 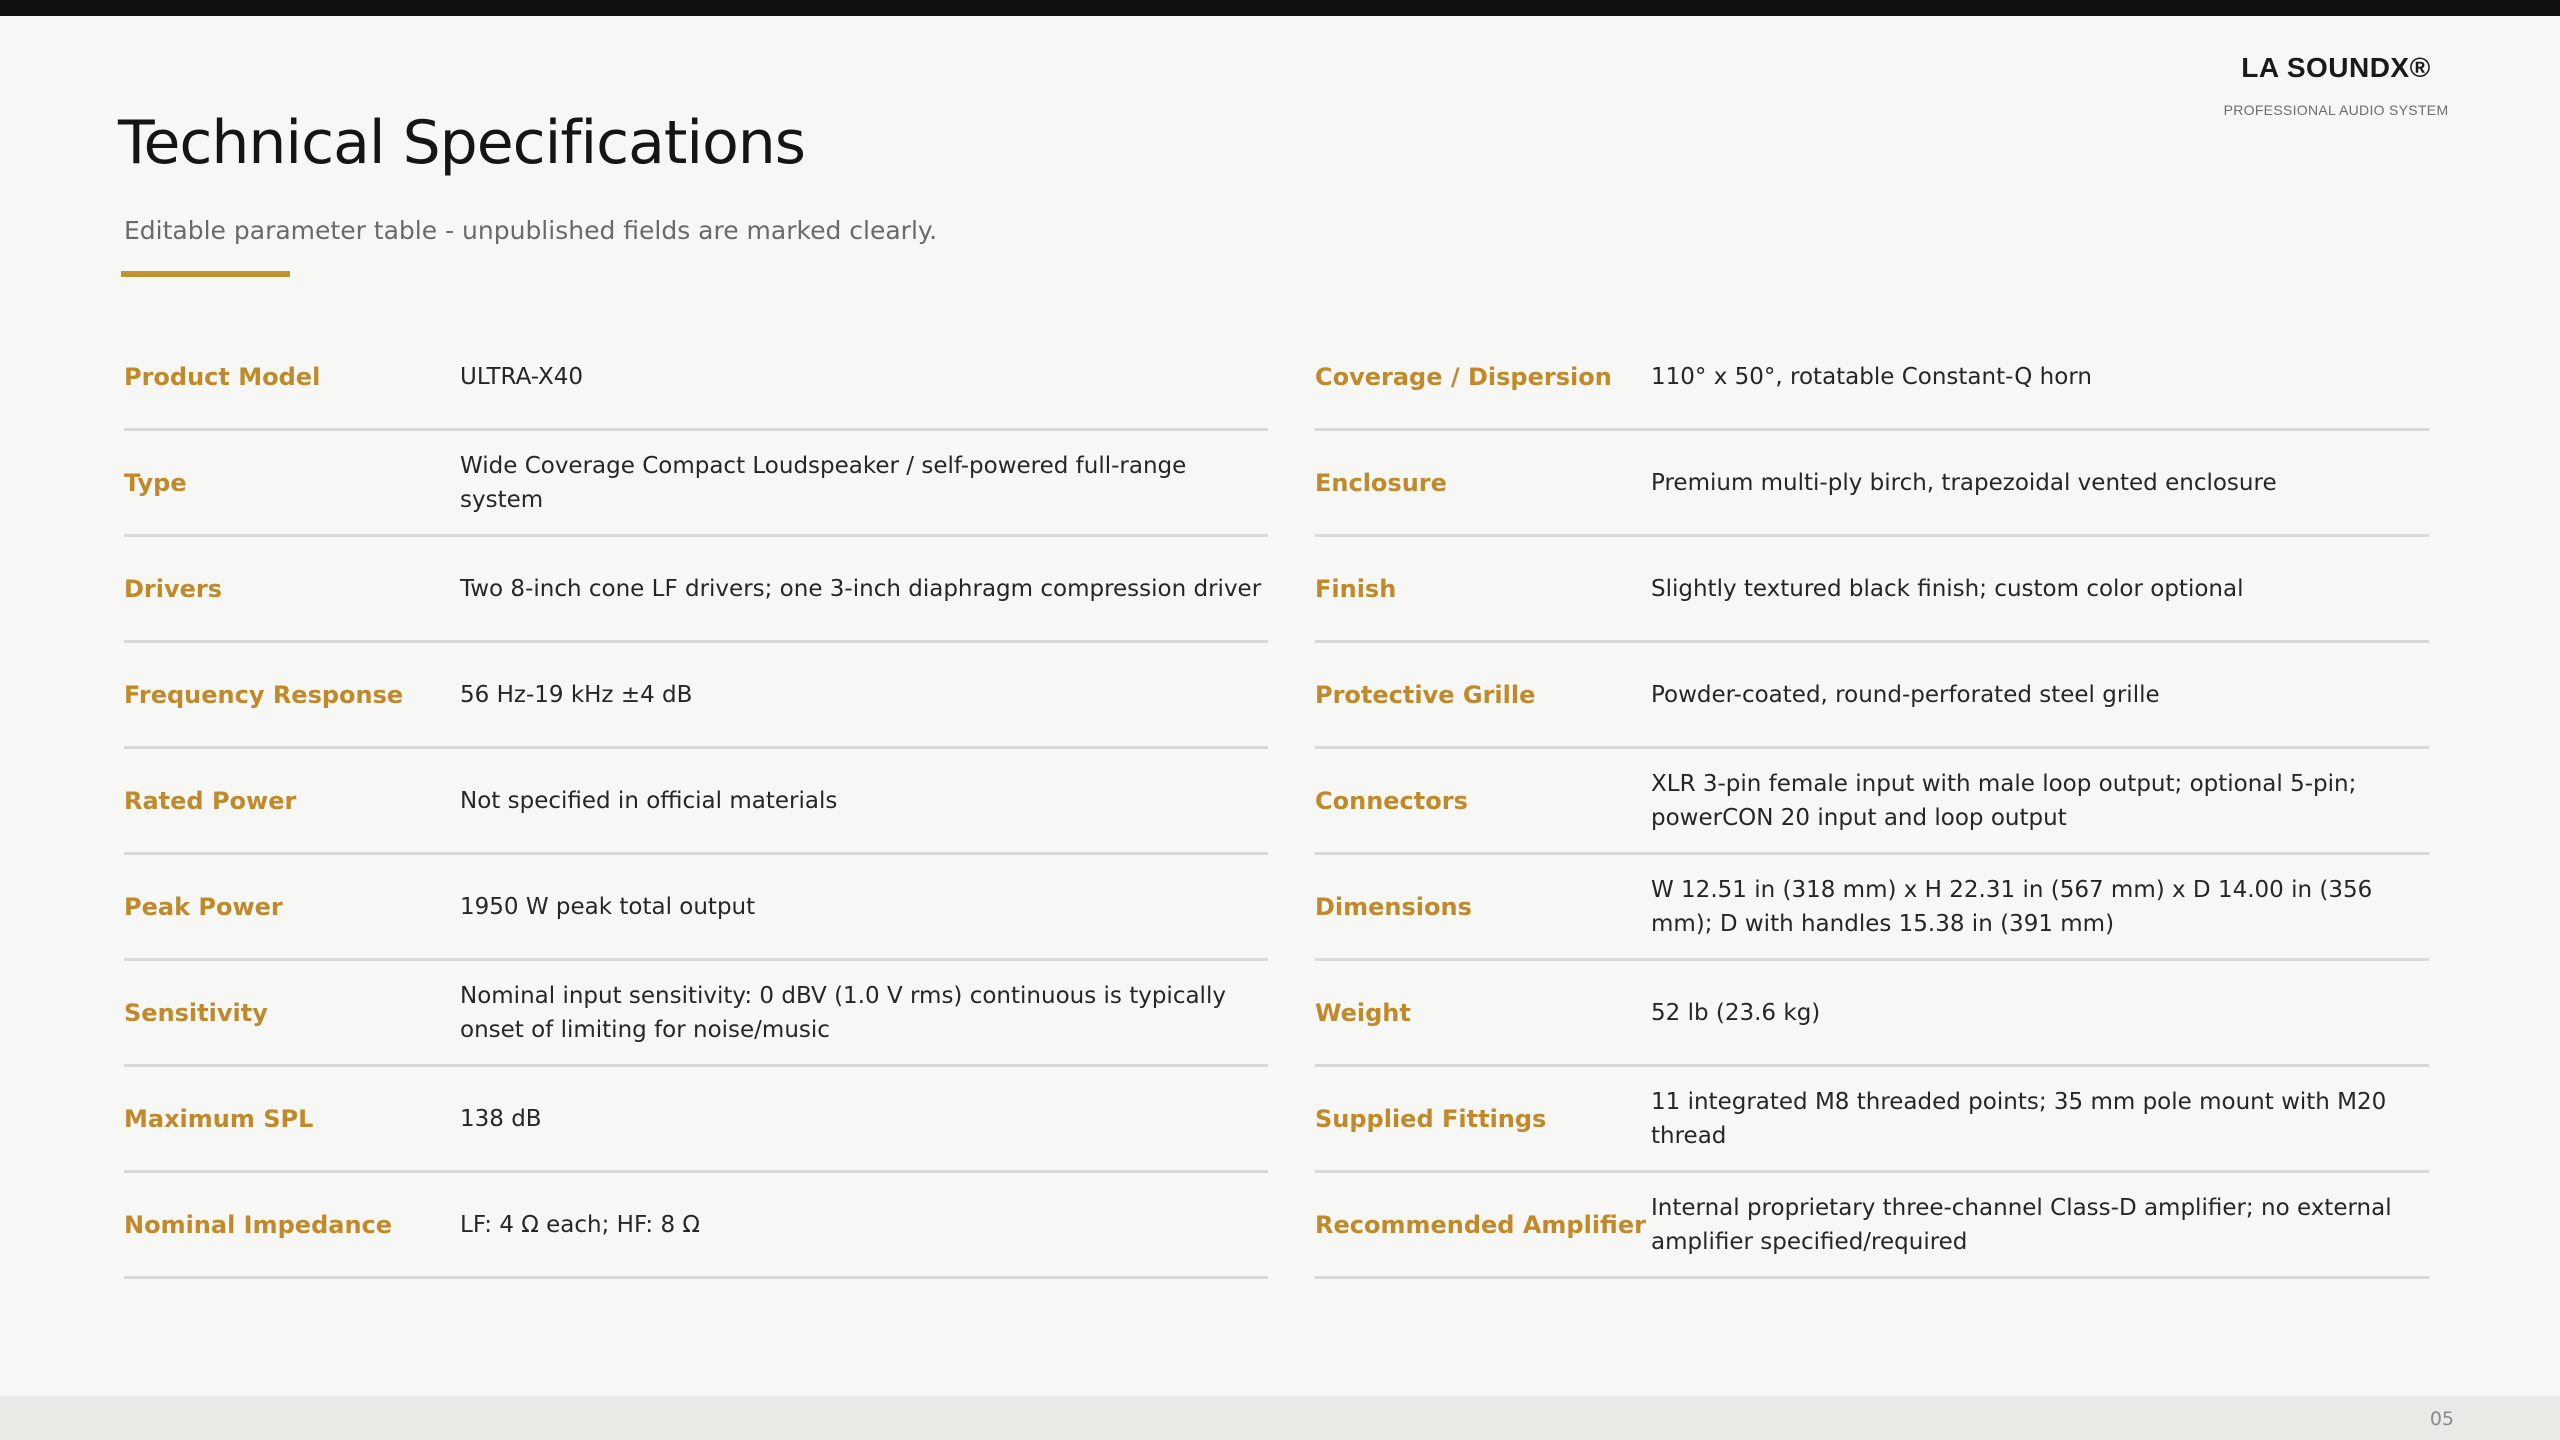 I want to click on spec-row: Weight 52 lb (23.6 kg), so click(x=1872, y=1014).